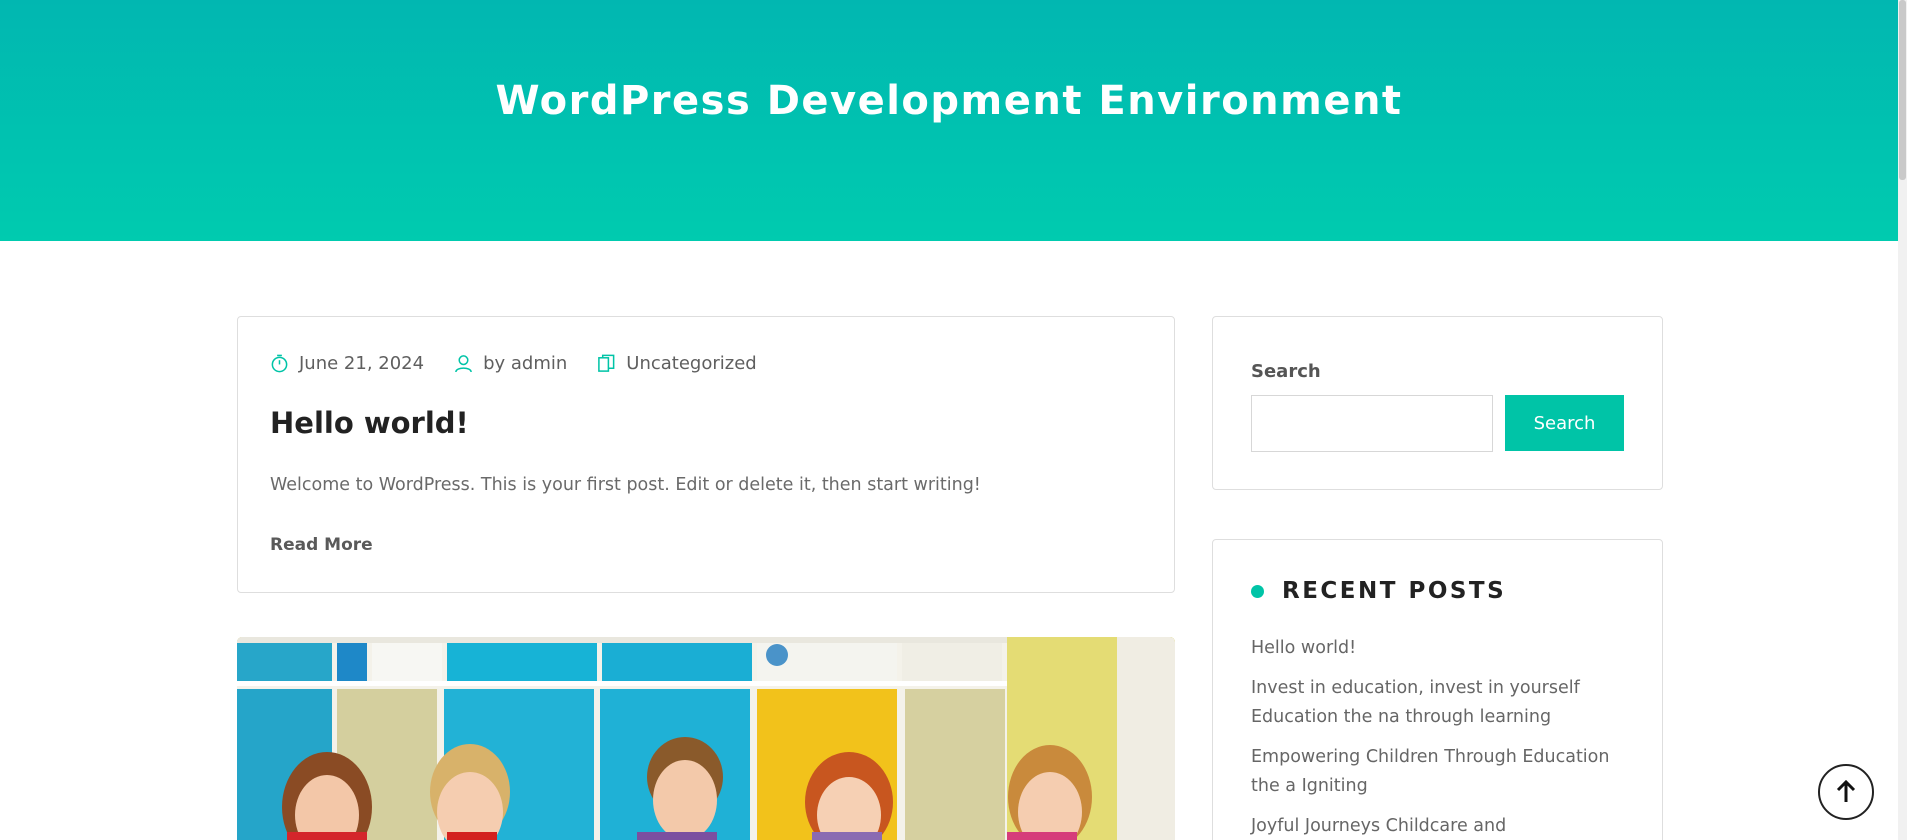  What do you see at coordinates (1441, 826) in the screenshot?
I see `recent-post-link: Joyful Journeys Childcare and` at bounding box center [1441, 826].